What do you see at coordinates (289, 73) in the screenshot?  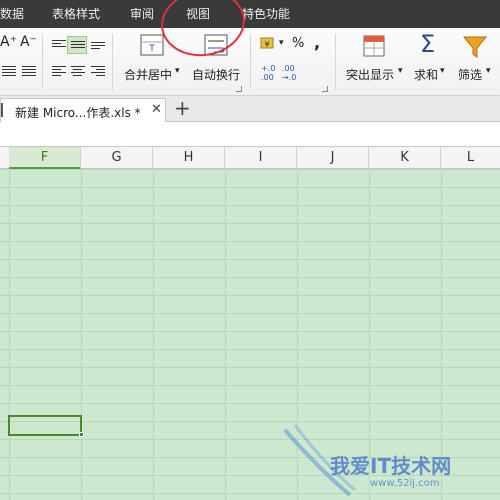 I see `decimal-decrease-button: .00 →.0` at bounding box center [289, 73].